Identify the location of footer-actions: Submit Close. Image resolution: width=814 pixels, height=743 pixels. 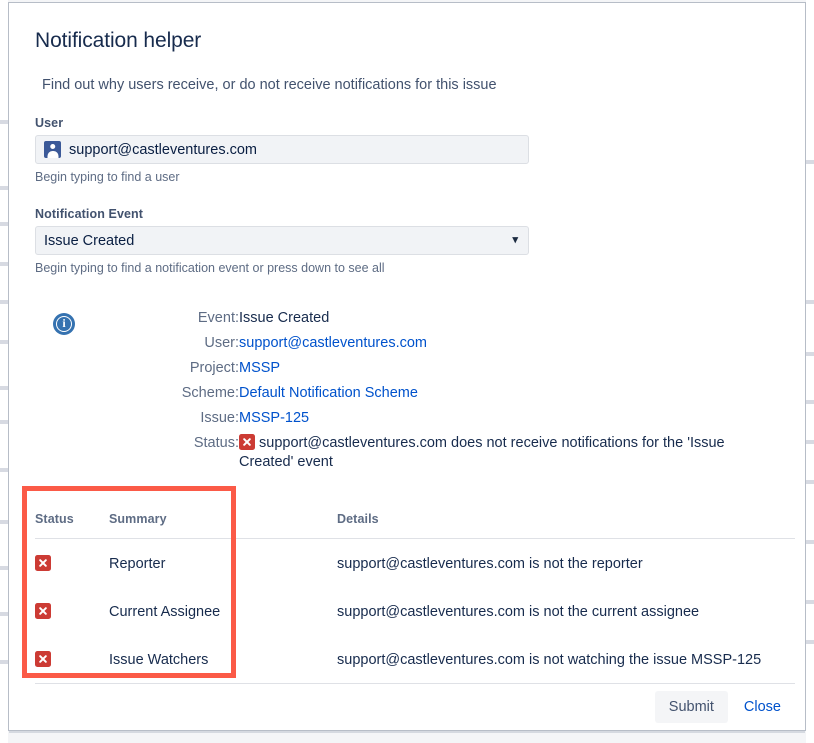
(717, 707).